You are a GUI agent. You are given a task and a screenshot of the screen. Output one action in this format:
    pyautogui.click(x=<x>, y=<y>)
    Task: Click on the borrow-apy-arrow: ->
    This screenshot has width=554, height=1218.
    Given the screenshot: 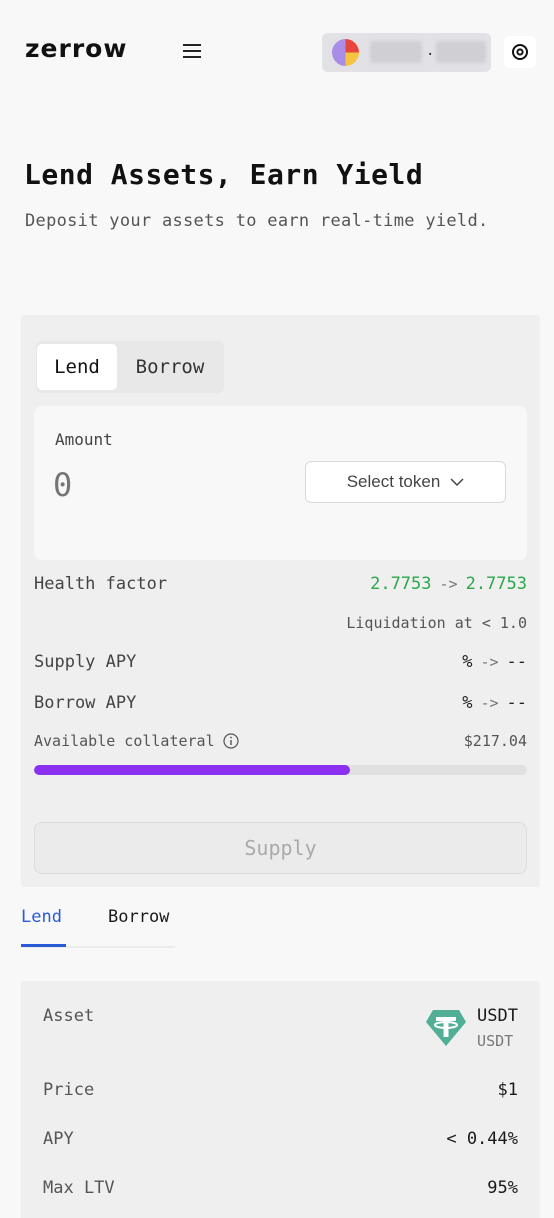 What is the action you would take?
    pyautogui.click(x=489, y=703)
    